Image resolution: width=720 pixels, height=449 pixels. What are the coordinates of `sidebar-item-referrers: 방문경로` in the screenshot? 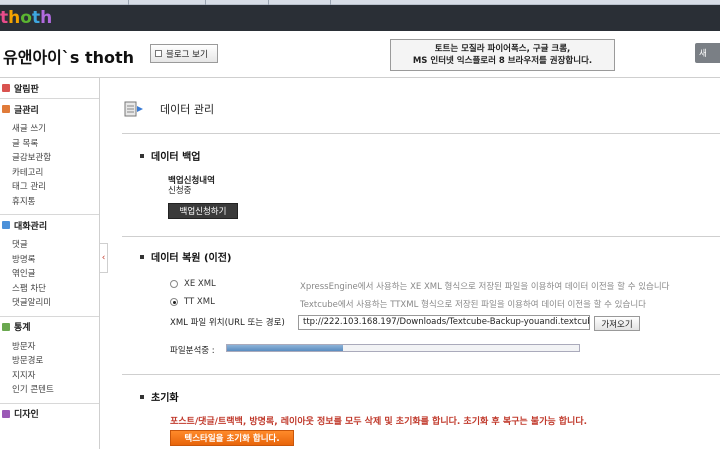 It's located at (55, 361).